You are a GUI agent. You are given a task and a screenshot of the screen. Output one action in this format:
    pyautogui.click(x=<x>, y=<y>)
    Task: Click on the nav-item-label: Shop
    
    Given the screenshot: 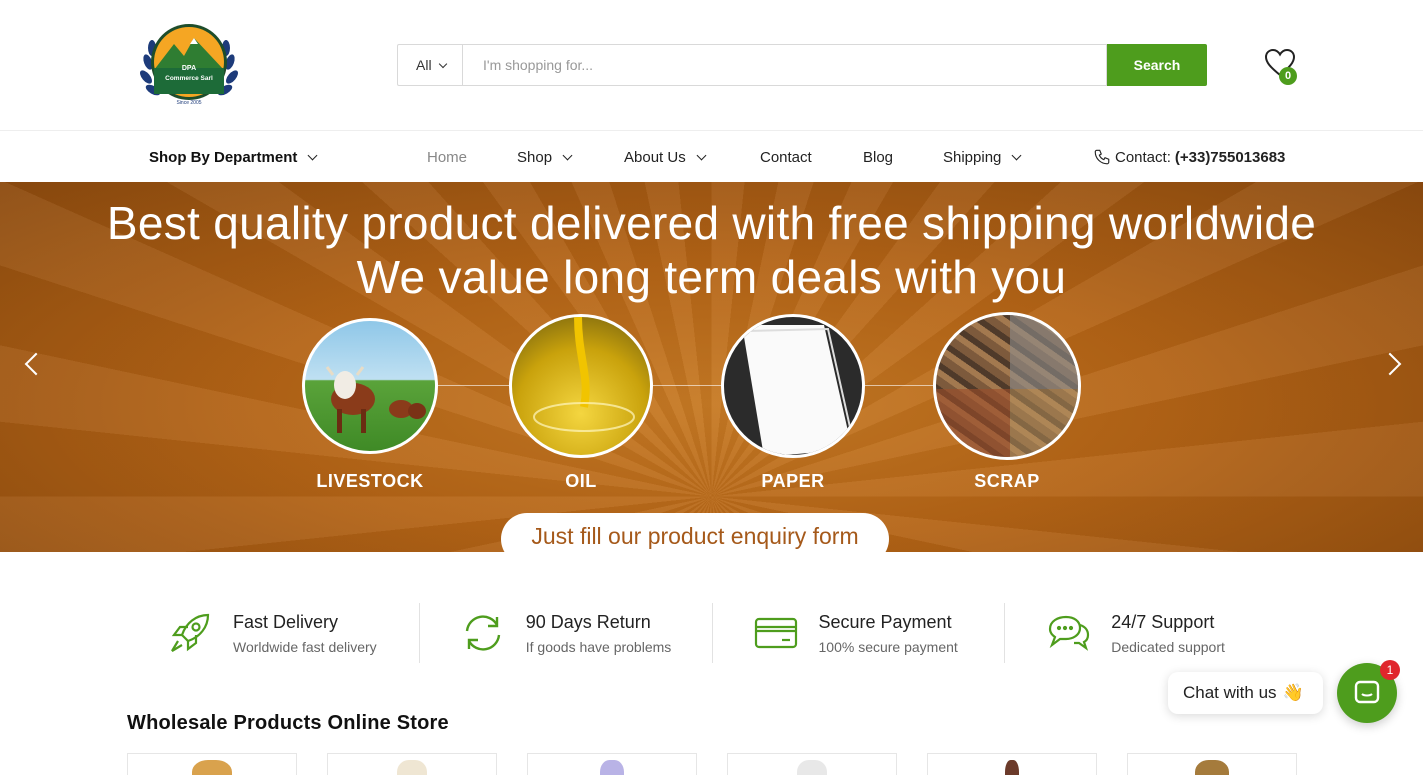 What is the action you would take?
    pyautogui.click(x=535, y=157)
    